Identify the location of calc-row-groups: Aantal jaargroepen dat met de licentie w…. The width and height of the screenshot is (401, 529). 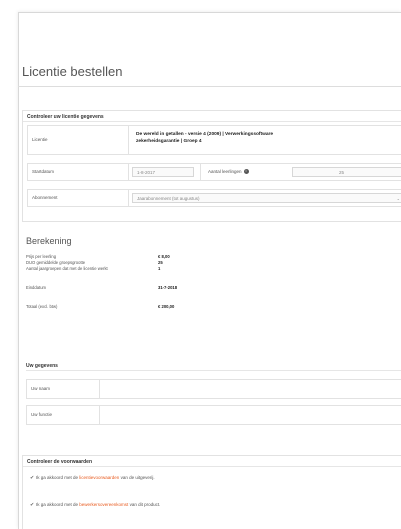
(67, 268).